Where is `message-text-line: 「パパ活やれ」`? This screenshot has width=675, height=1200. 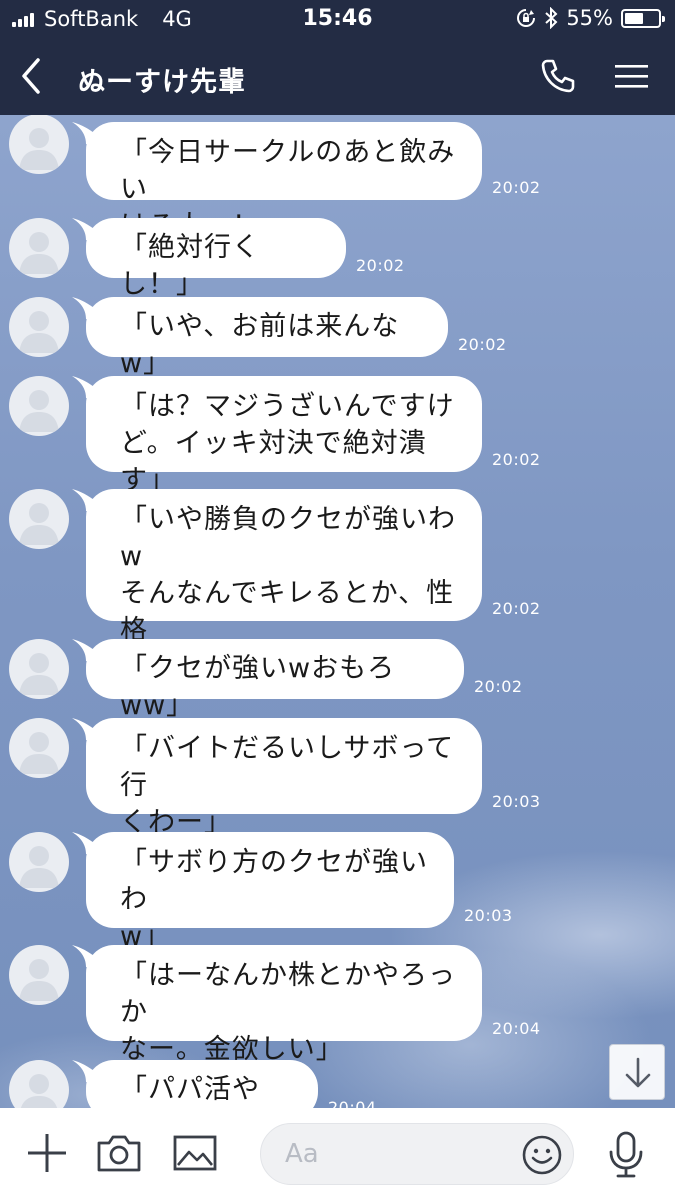 message-text-line: 「パパ活やれ」 is located at coordinates (190, 1089).